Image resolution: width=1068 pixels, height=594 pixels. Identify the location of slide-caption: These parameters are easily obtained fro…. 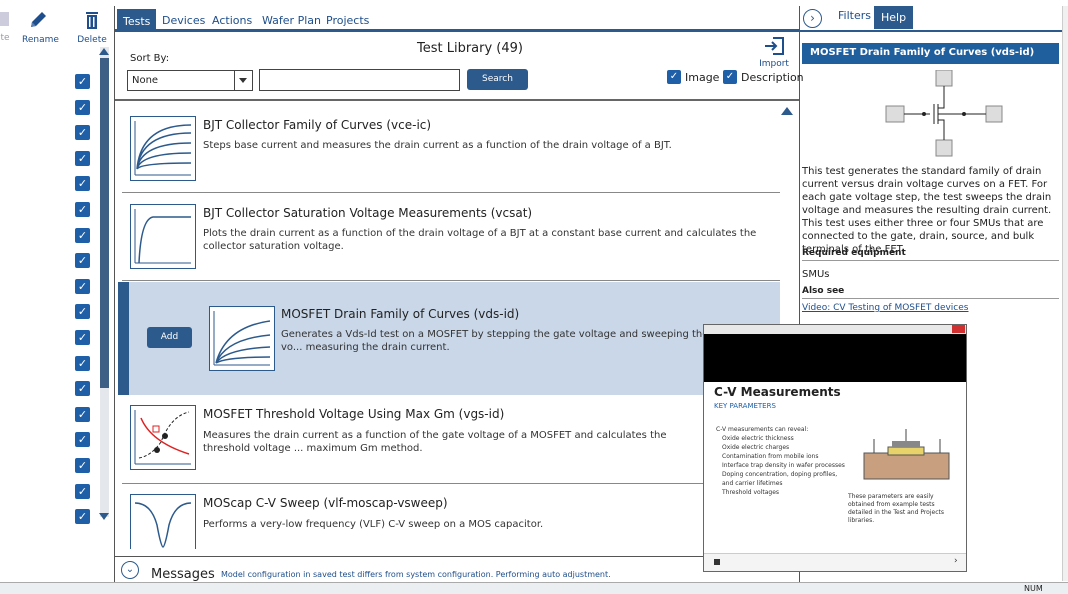
(896, 508).